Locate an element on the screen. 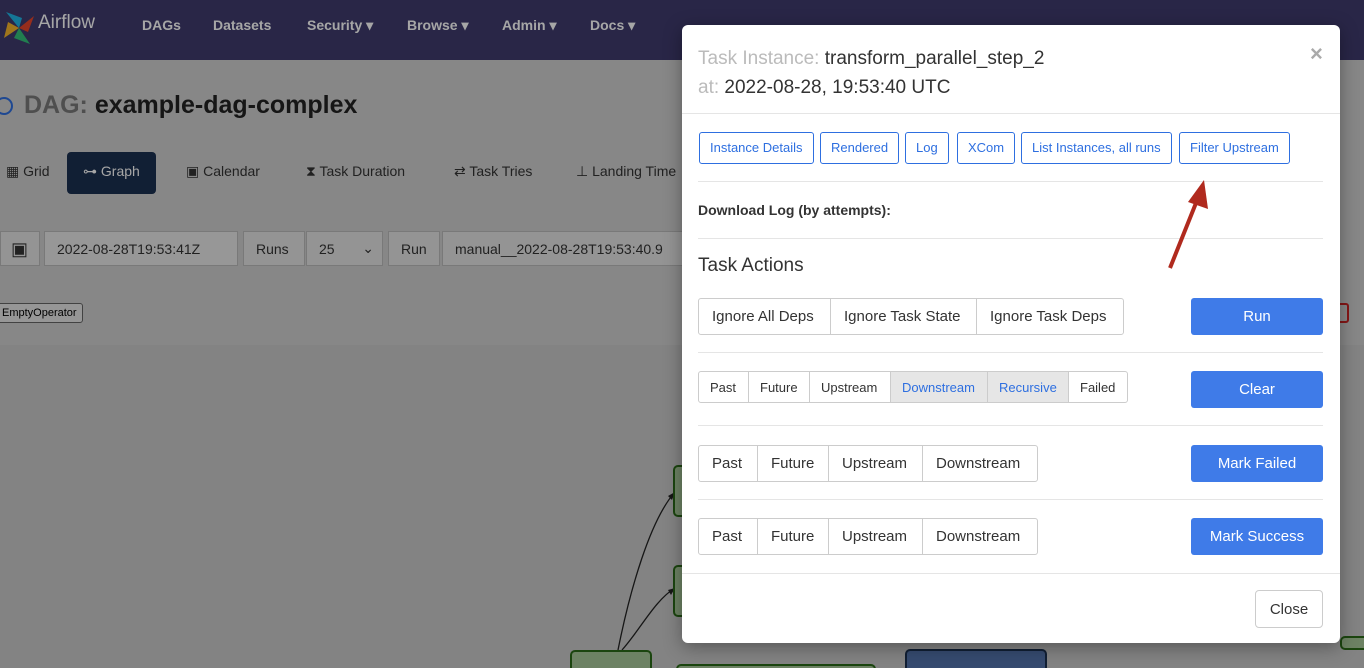  instance-details-button: Instance Details is located at coordinates (756, 148).